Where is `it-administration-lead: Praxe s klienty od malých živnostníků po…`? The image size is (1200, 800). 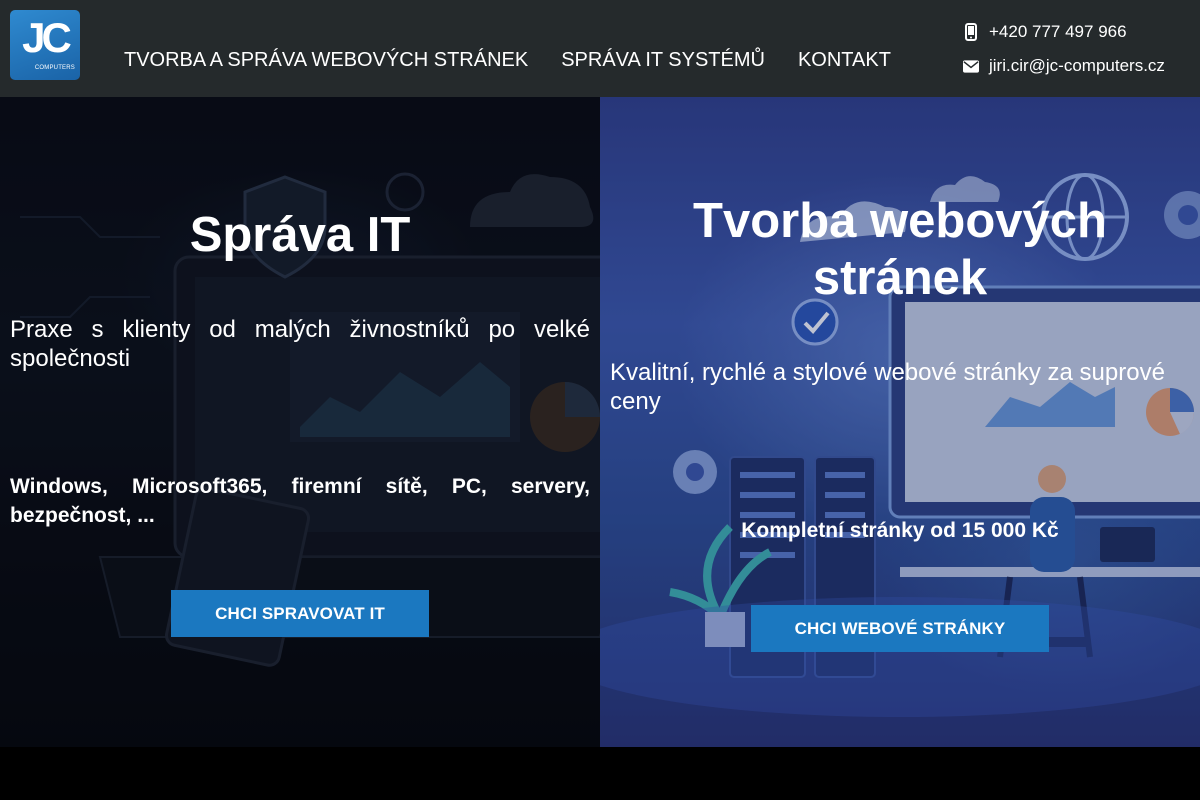
it-administration-lead: Praxe s klienty od malých živnostníků po… is located at coordinates (300, 344).